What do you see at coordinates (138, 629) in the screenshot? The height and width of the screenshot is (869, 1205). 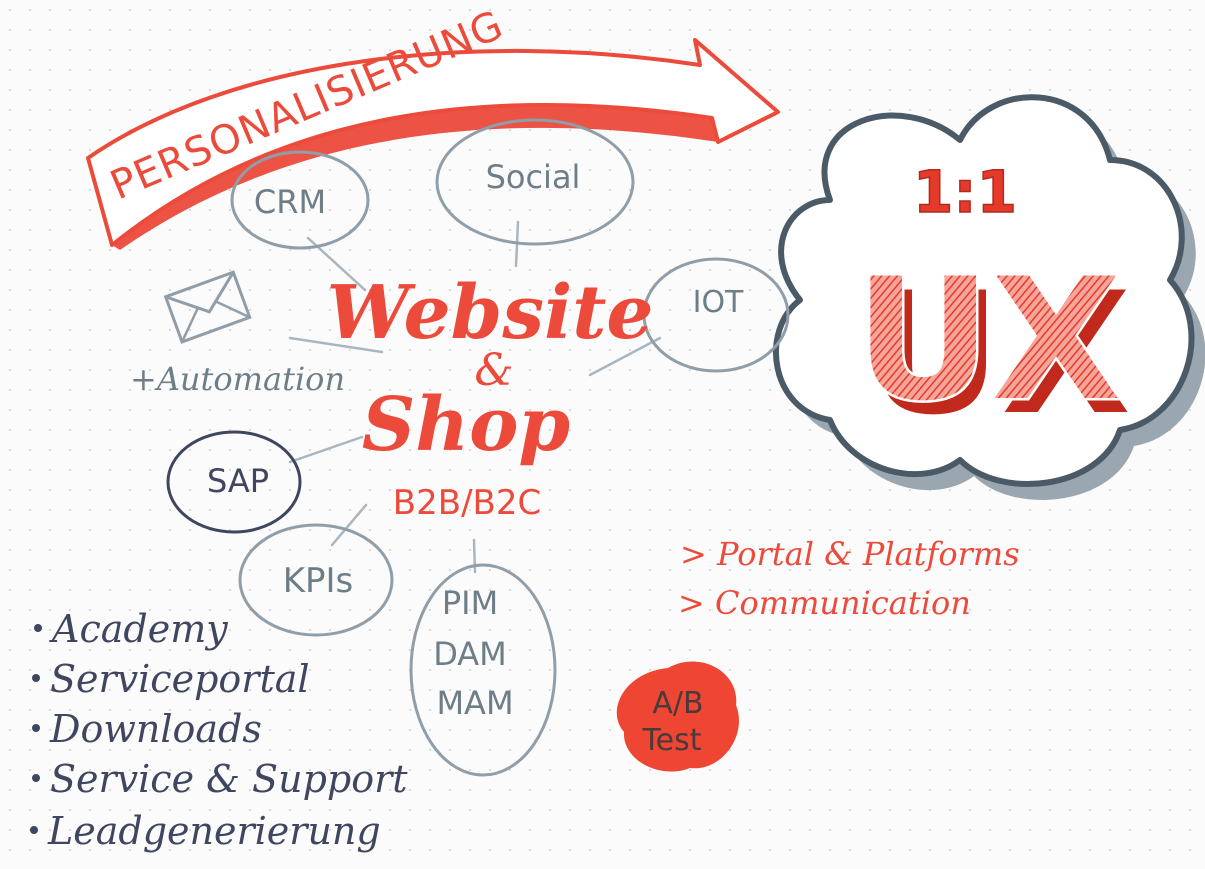 I see `svg-text: Academy` at bounding box center [138, 629].